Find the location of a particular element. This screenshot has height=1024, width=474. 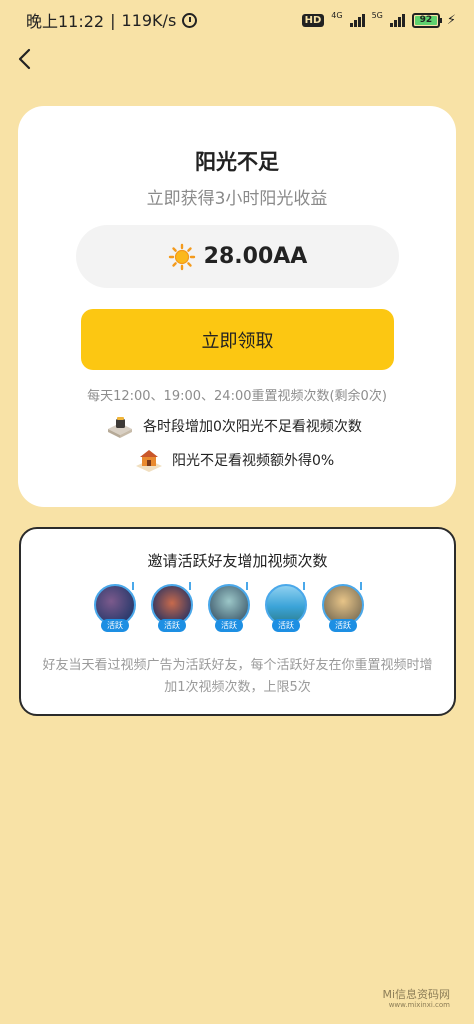

info-row-video-count: 各时段增加0次阳光不足看视频次数 is located at coordinates (233, 426).